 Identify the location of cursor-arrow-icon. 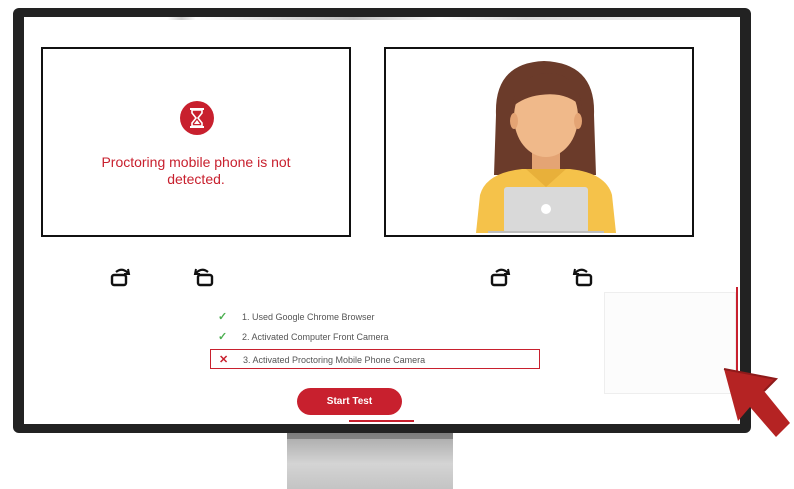
(756, 402).